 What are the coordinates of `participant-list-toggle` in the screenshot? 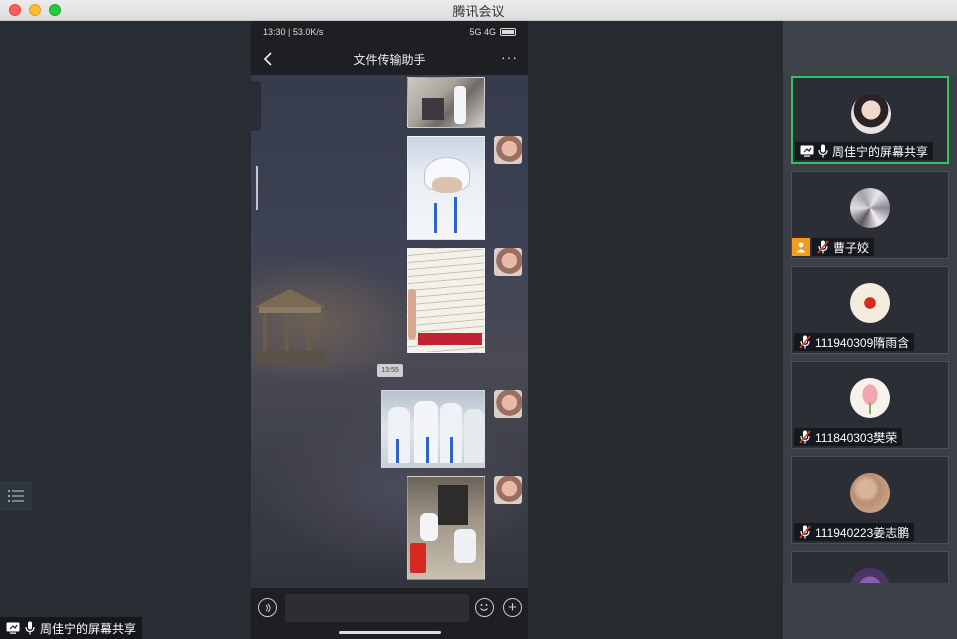 It's located at (16, 496).